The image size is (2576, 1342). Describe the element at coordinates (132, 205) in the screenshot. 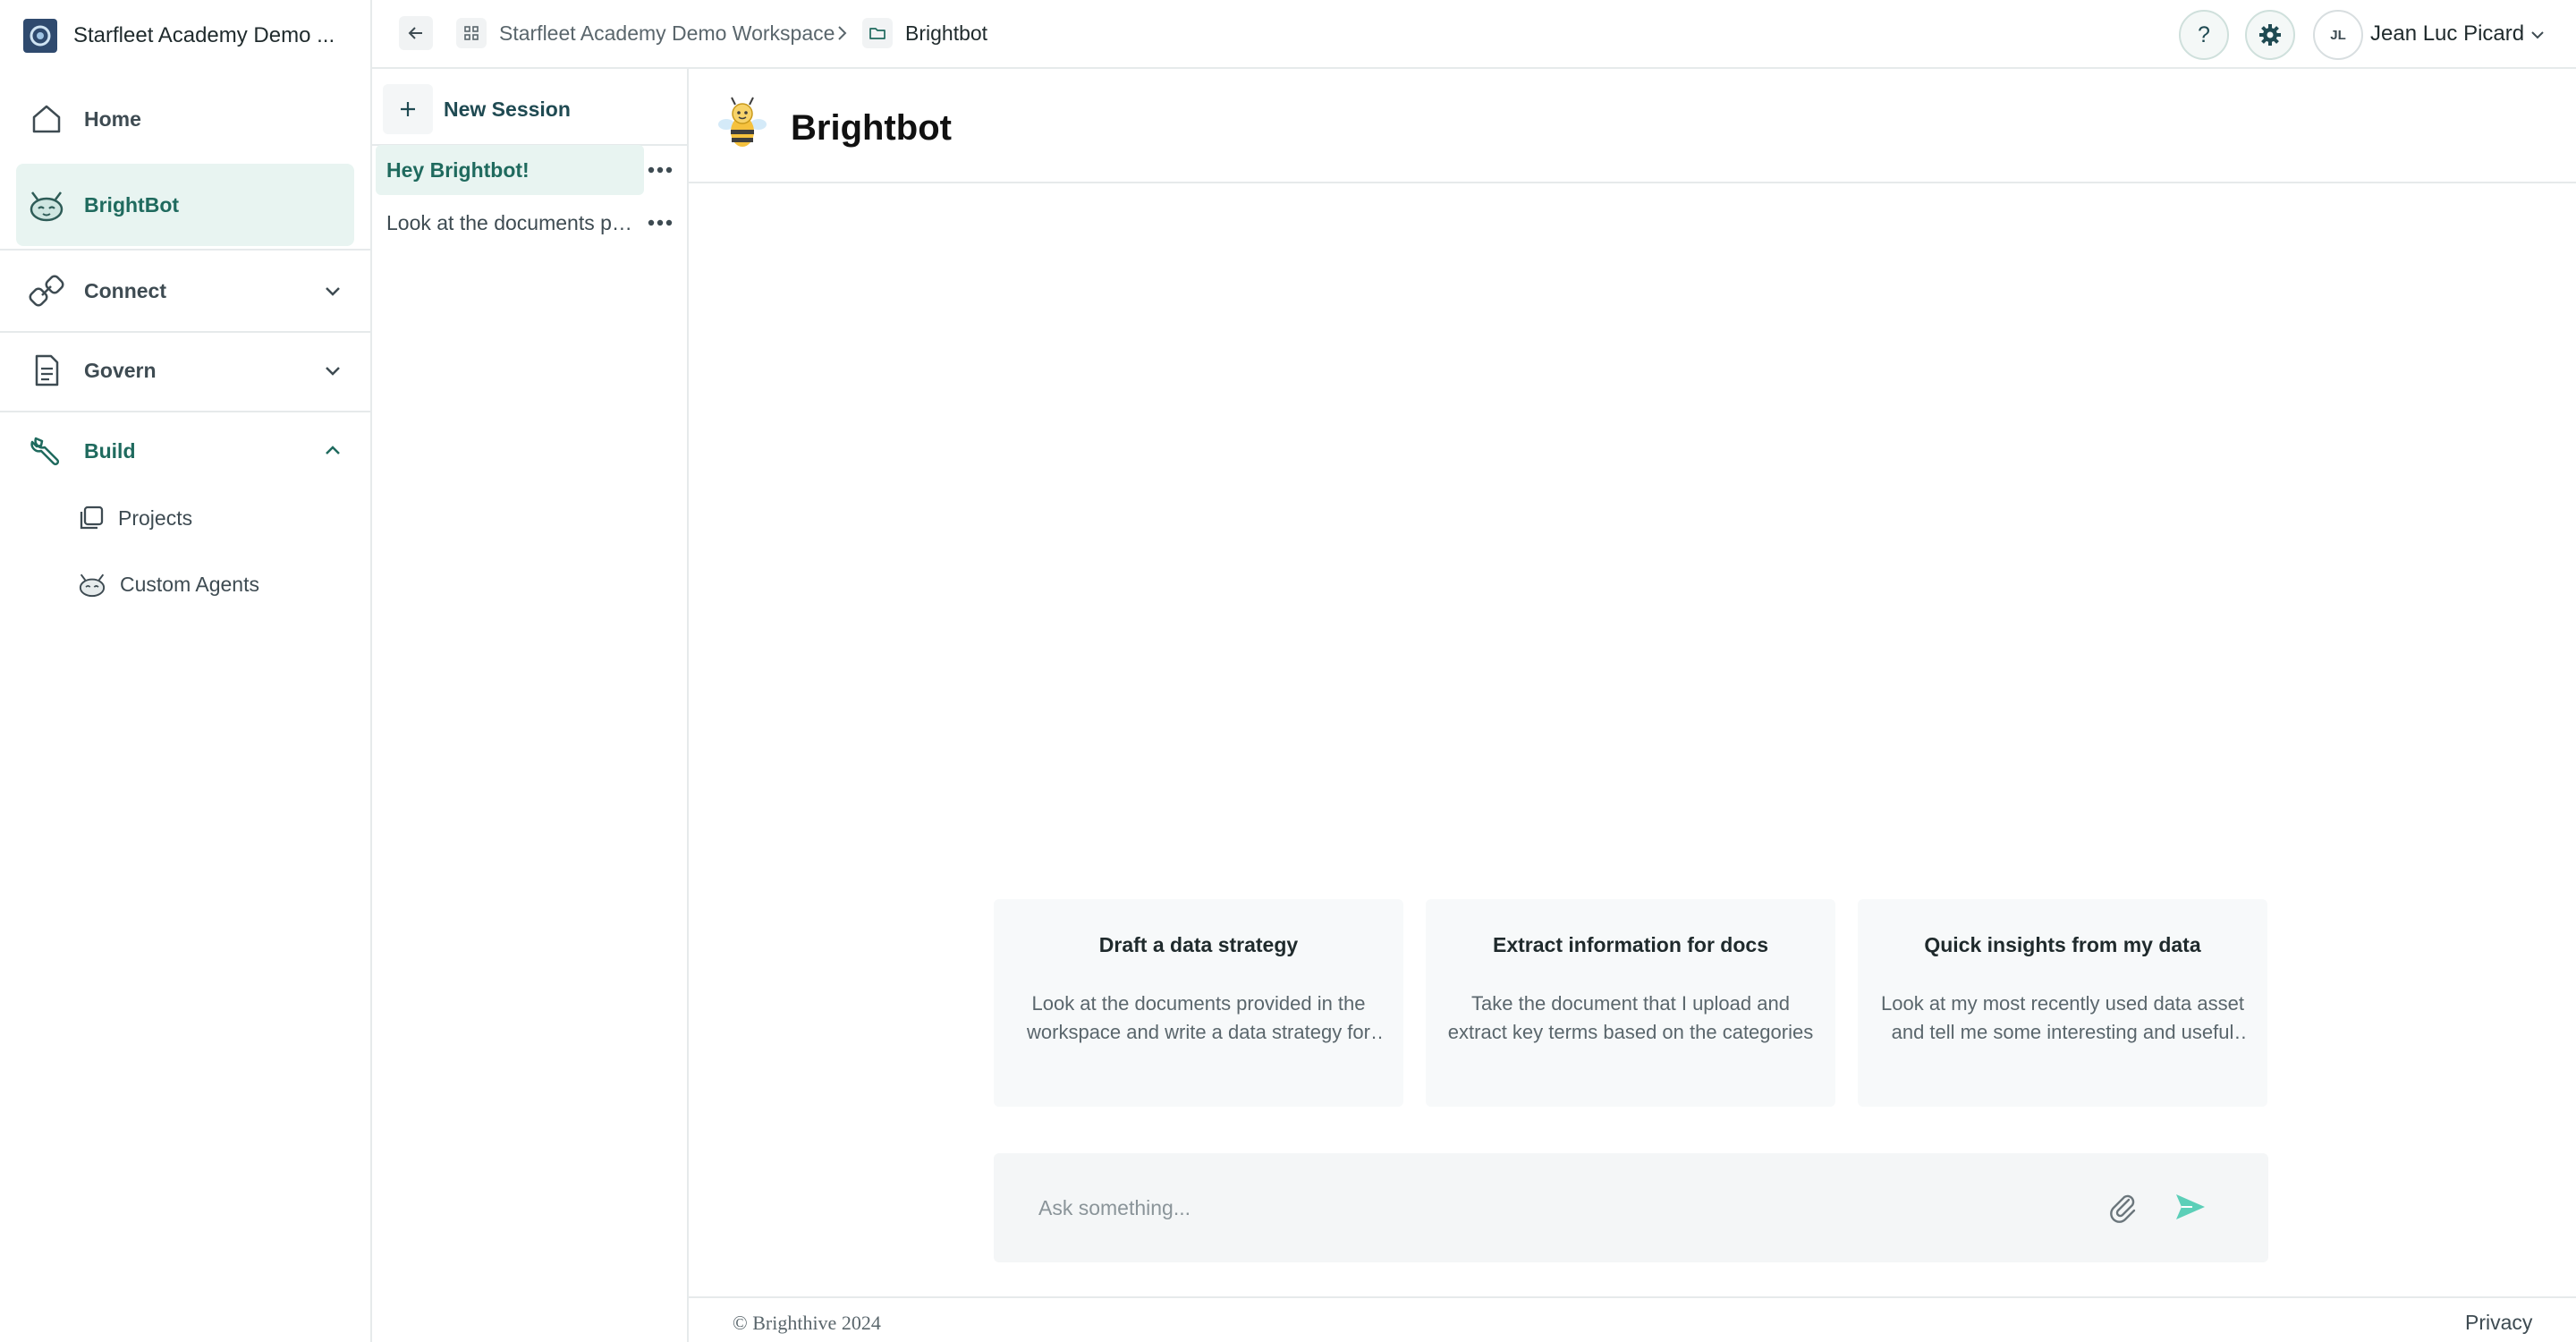

I see `nav-brightbot-label: BrightBot` at that location.